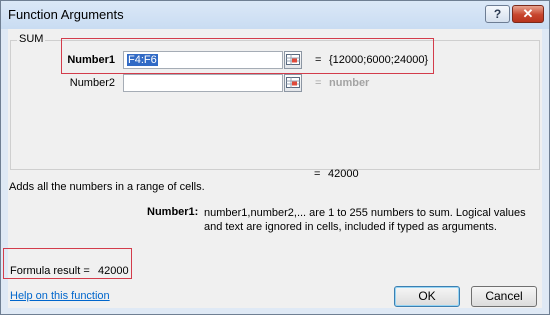 This screenshot has width=550, height=315. I want to click on ok-button: OK, so click(427, 296).